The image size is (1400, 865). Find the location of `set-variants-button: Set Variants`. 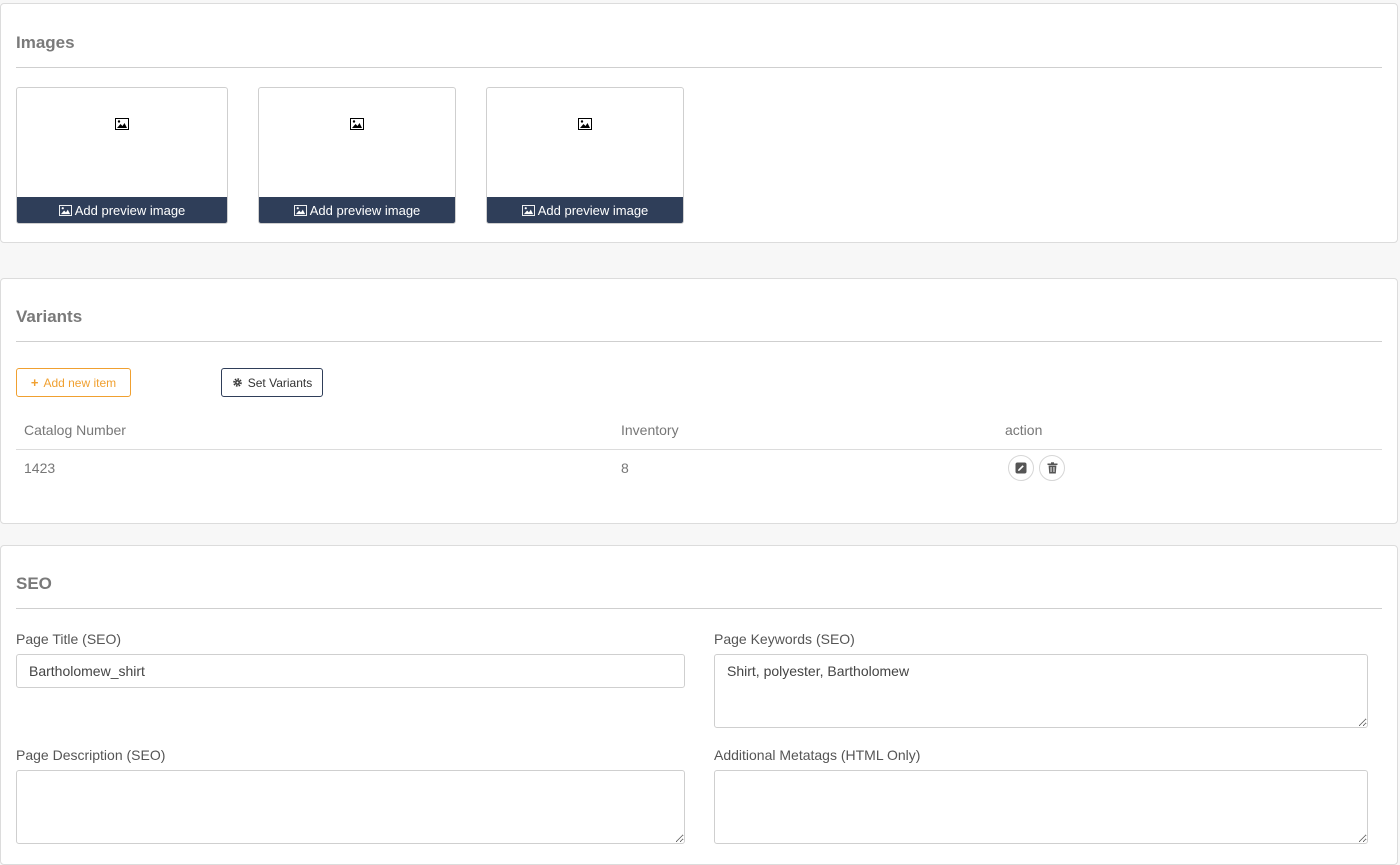

set-variants-button: Set Variants is located at coordinates (272, 382).